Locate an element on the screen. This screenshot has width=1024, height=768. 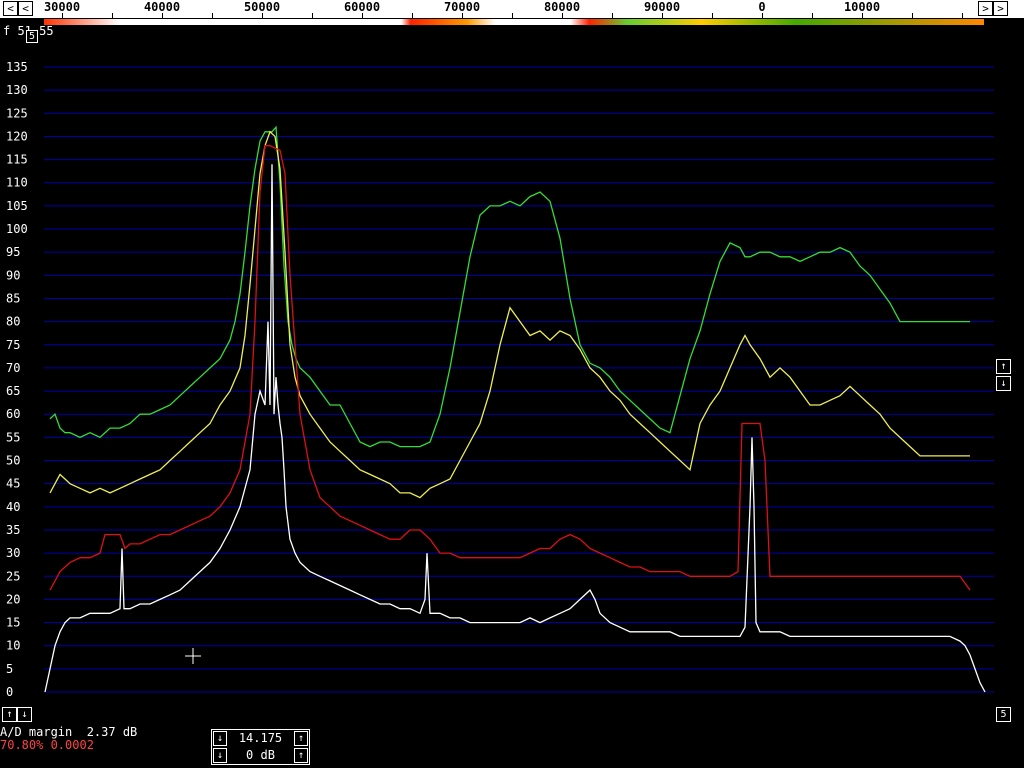
frequency-up-button: ↑ is located at coordinates (301, 738).